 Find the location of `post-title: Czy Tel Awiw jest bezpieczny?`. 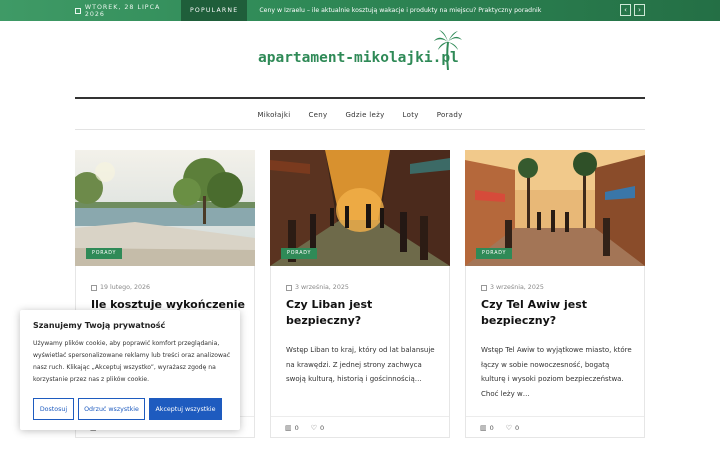

post-title: Czy Tel Awiw jest bezpieczny? is located at coordinates (558, 313).